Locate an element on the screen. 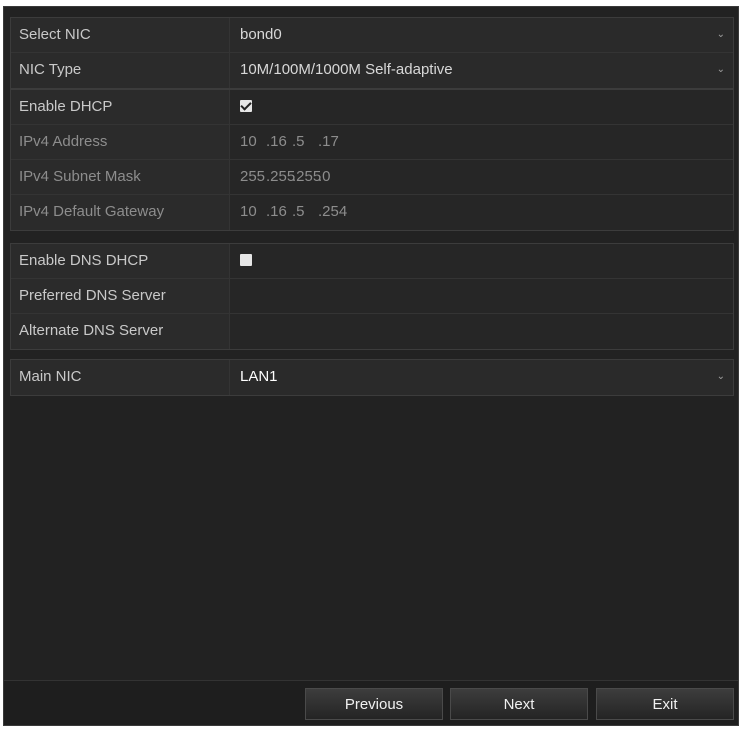 This screenshot has width=746, height=729. preferred-dns-label: Preferred DNS Server is located at coordinates (120, 296).